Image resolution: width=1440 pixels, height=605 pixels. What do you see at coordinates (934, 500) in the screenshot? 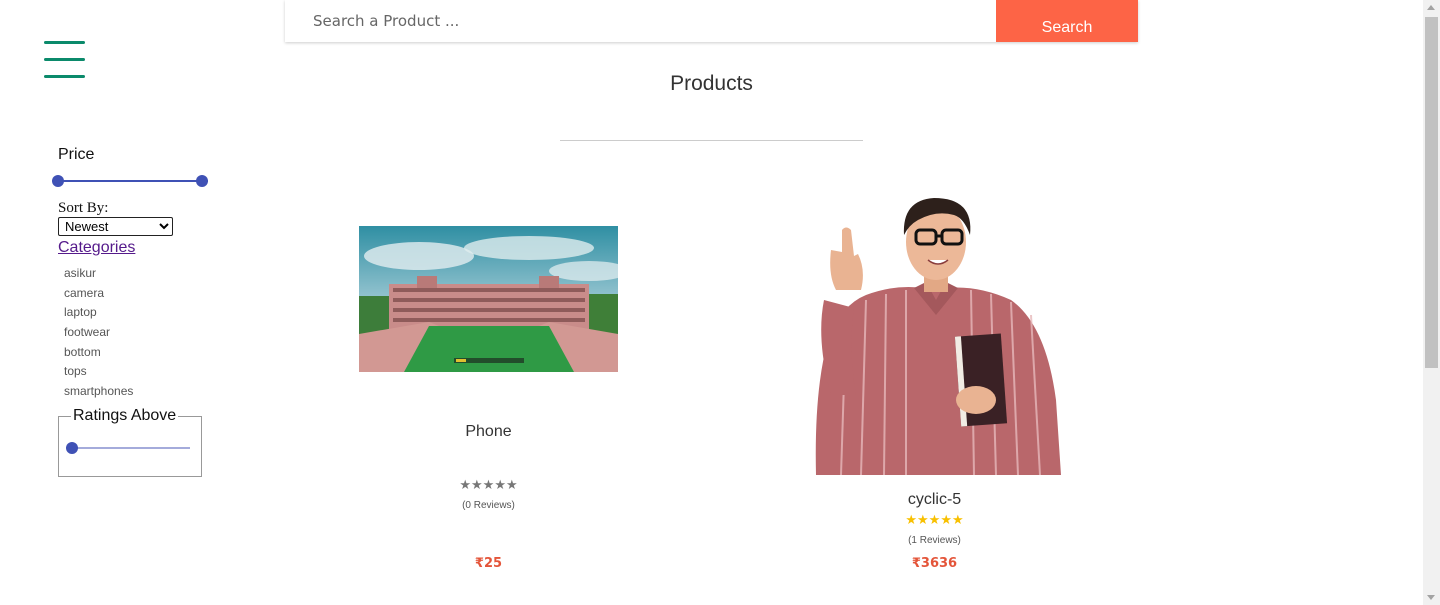
I see `product-name: cyclic-5` at bounding box center [934, 500].